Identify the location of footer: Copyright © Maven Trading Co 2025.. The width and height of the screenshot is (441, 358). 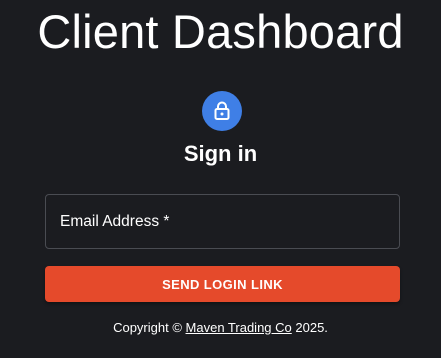
(220, 328).